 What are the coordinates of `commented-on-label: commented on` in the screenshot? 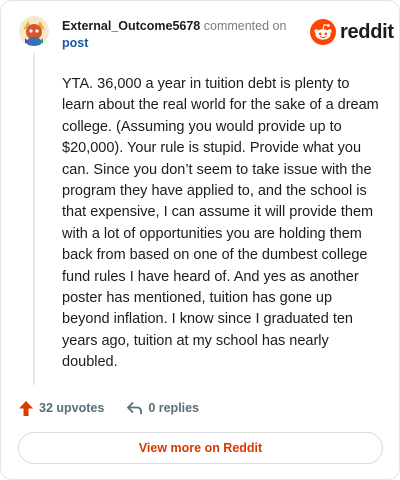 It's located at (245, 26).